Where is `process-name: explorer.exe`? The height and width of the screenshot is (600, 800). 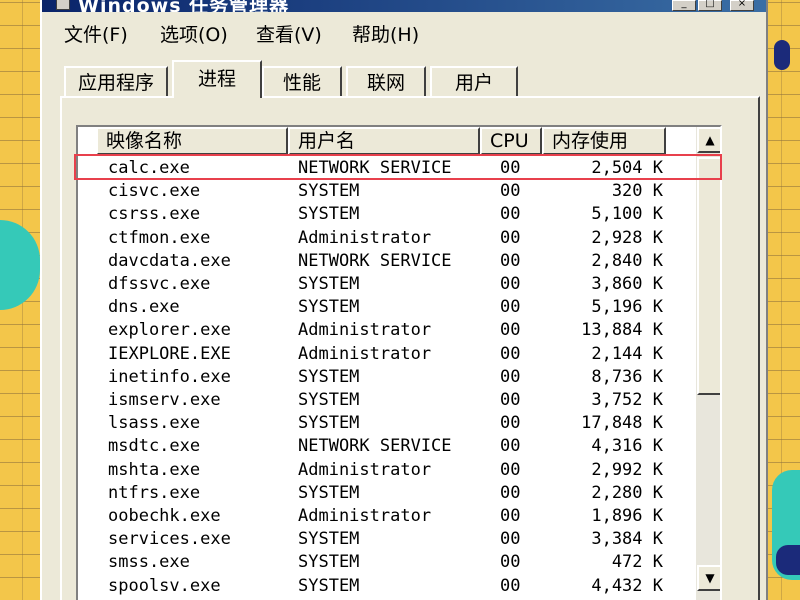 process-name: explorer.exe is located at coordinates (169, 330).